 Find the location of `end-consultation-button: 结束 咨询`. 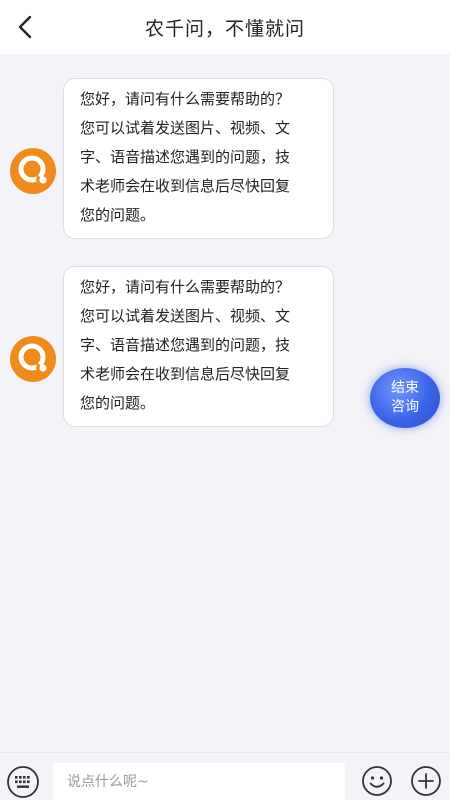

end-consultation-button: 结束 咨询 is located at coordinates (405, 398).